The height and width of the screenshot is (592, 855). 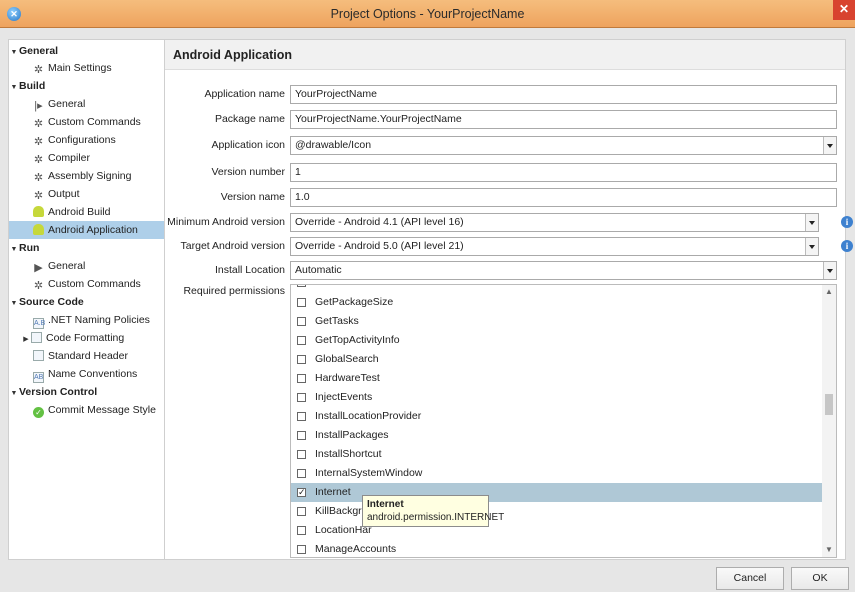 I want to click on list-item: InstallPackages, so click(x=557, y=435).